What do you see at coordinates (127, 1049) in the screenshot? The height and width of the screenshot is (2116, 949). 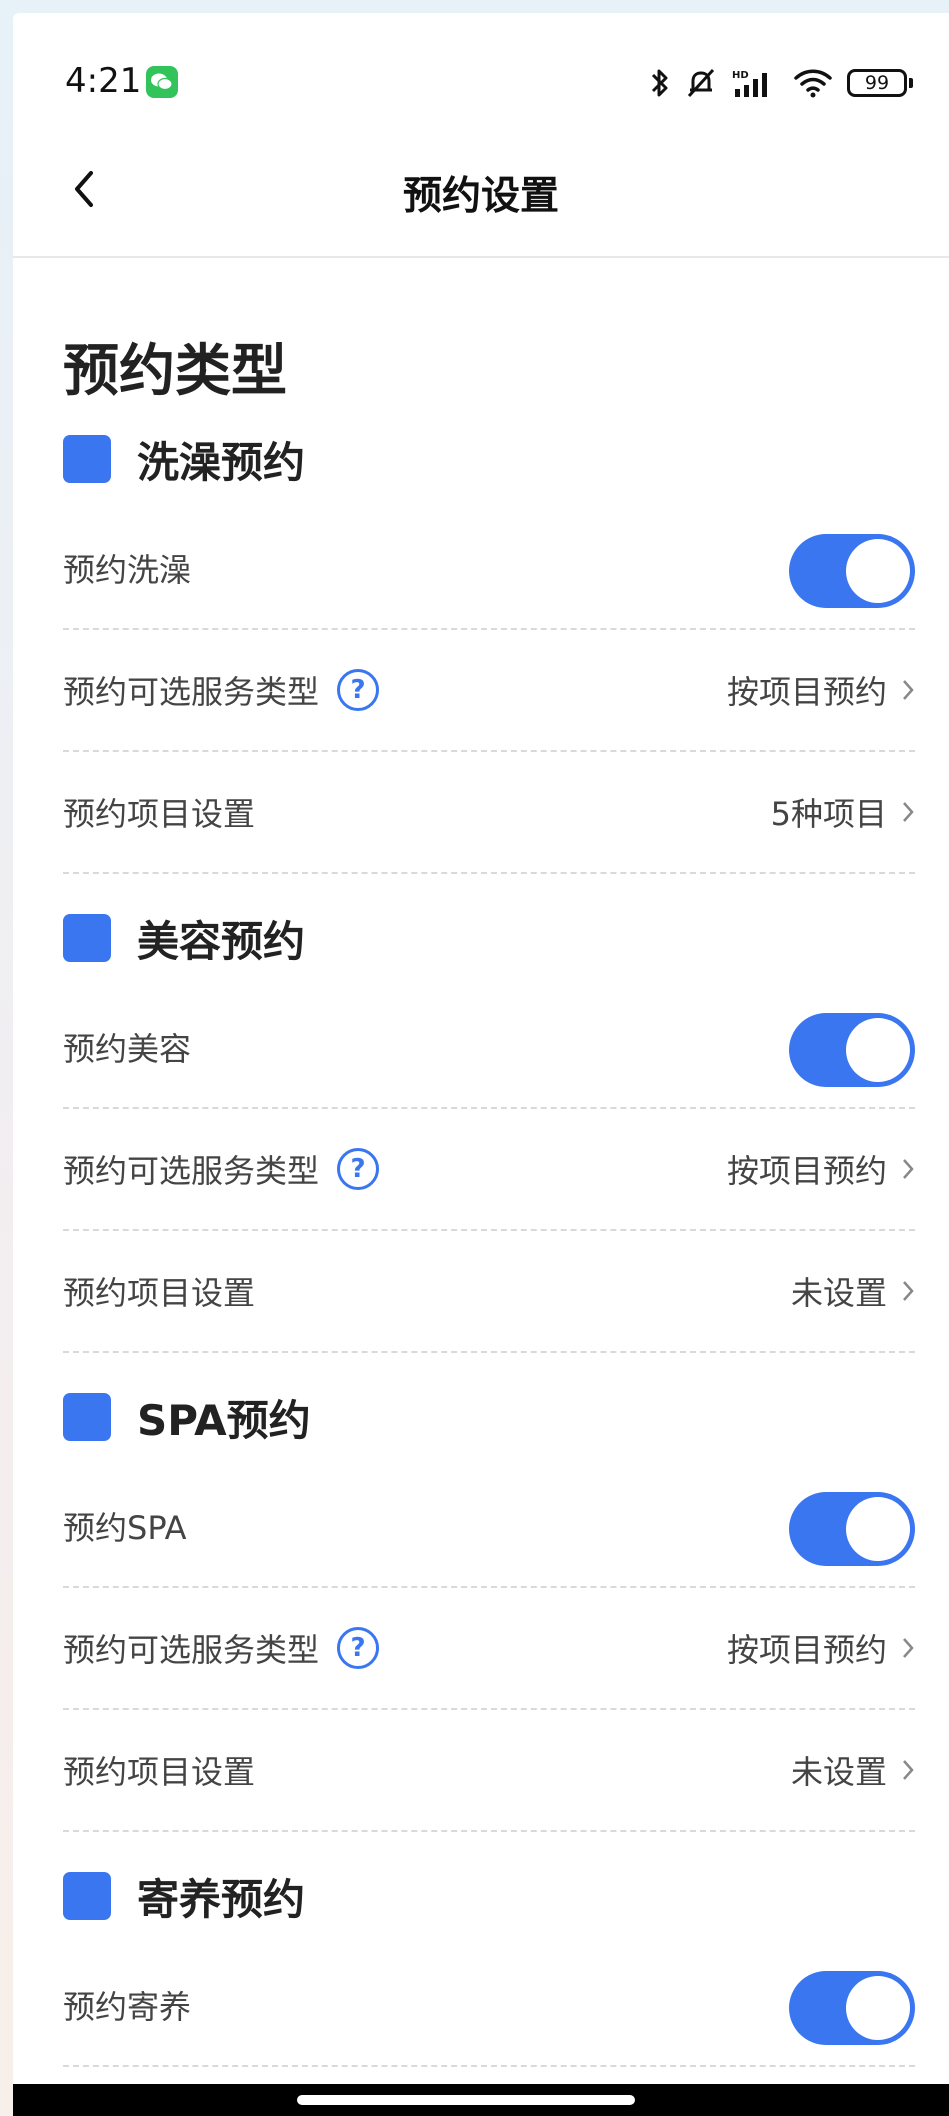 I see `row-label: 预约美容` at bounding box center [127, 1049].